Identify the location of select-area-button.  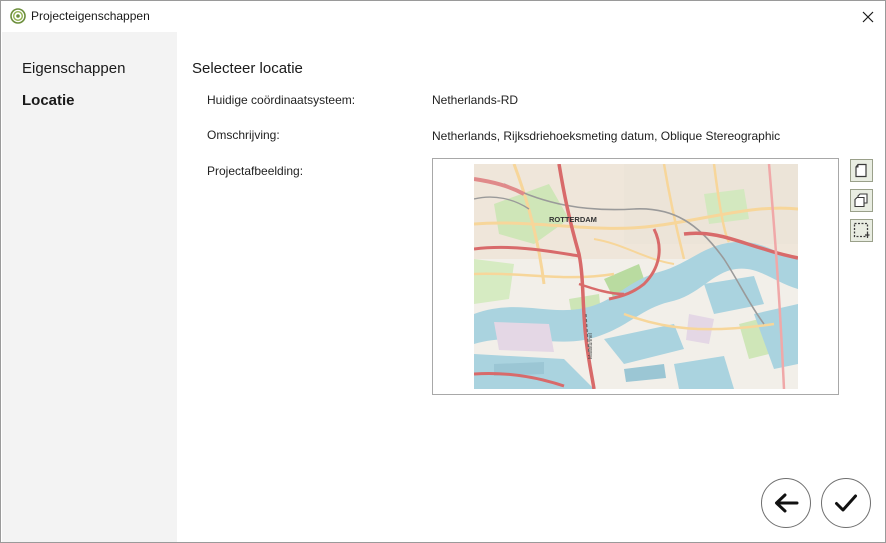
(861, 230).